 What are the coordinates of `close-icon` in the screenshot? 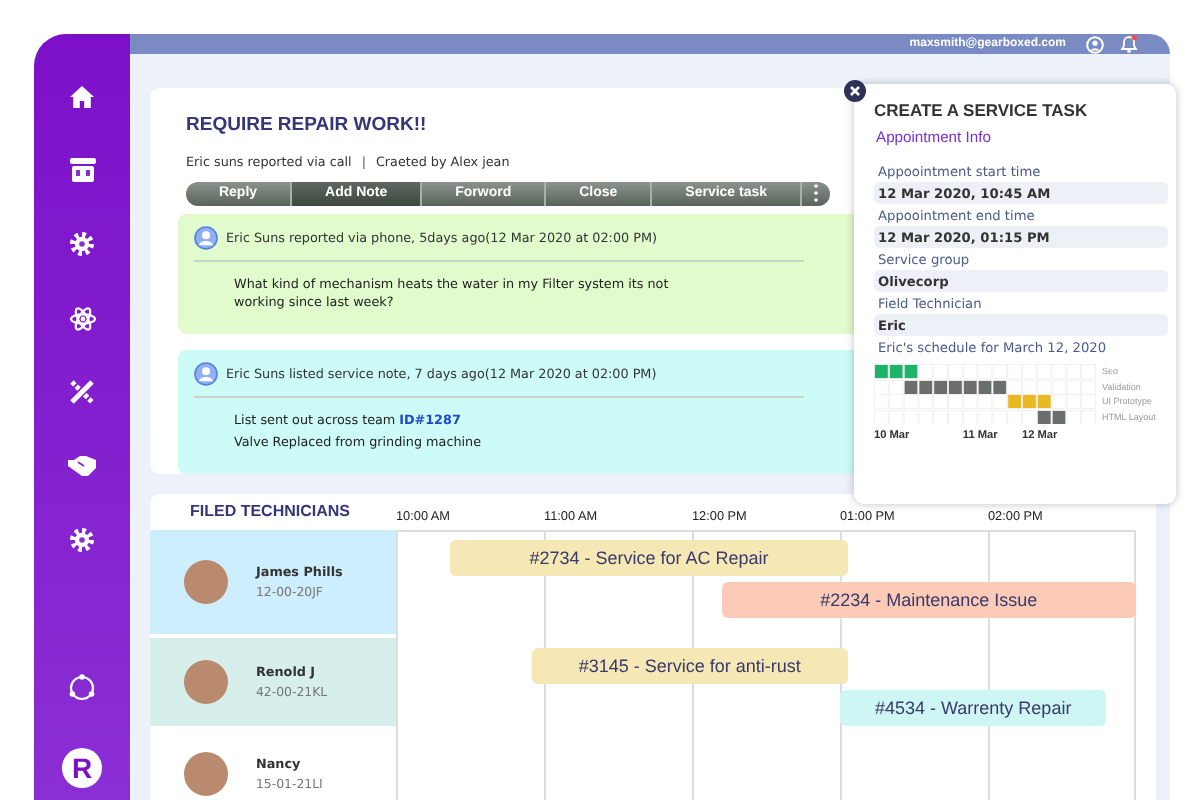 It's located at (855, 91).